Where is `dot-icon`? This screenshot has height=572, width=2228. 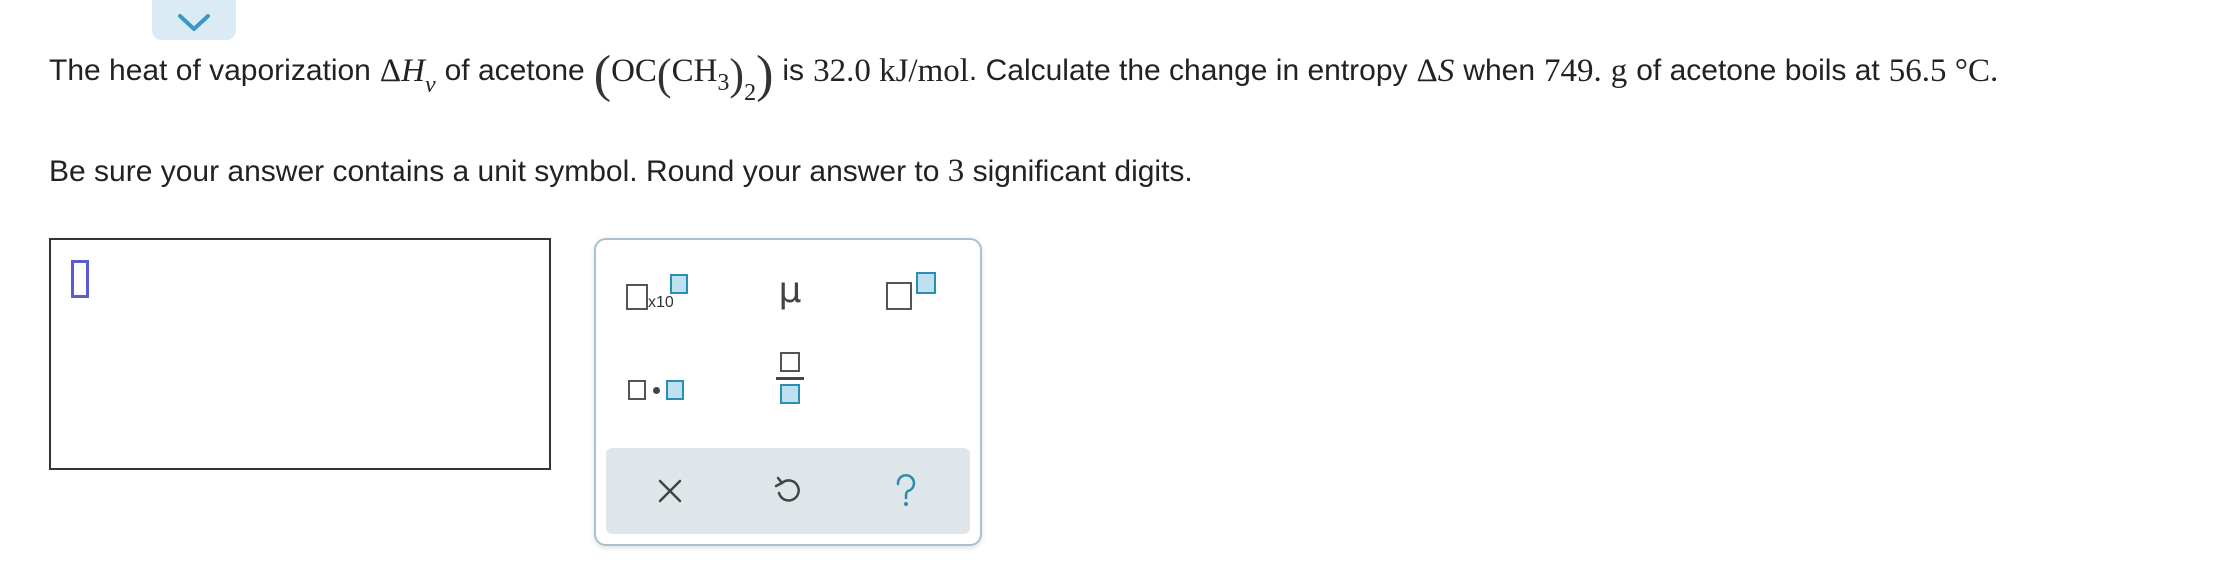
dot-icon is located at coordinates (656, 390).